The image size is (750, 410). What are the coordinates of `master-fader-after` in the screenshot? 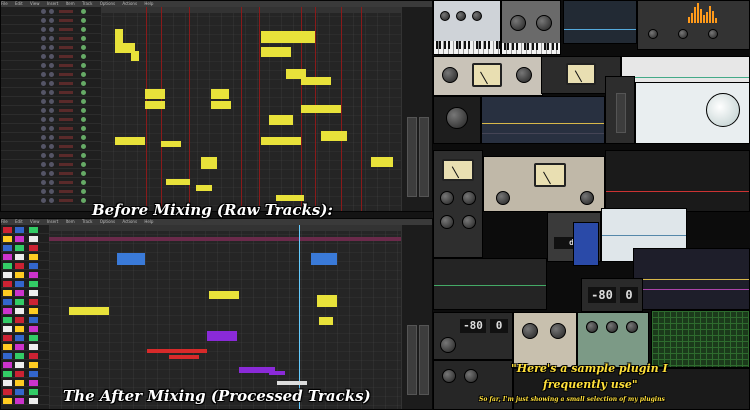 It's located at (412, 360).